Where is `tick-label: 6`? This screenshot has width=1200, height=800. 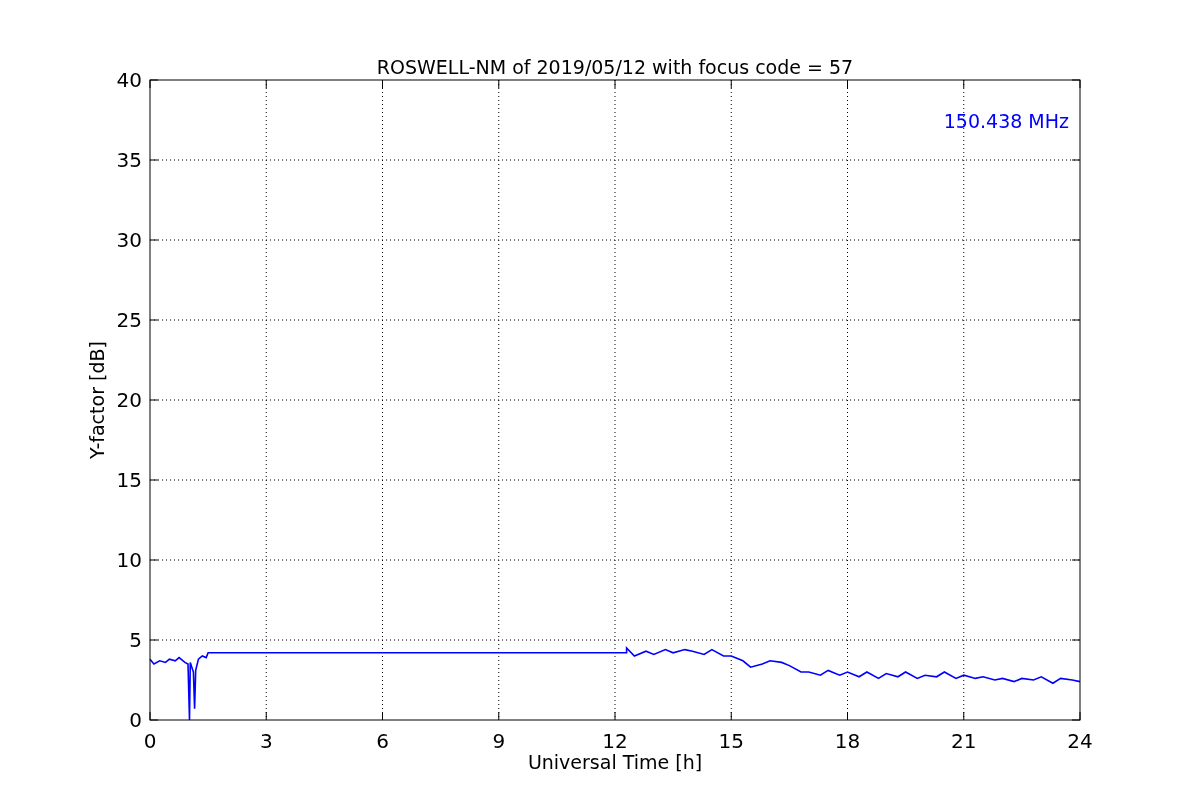
tick-label: 6 is located at coordinates (382, 741).